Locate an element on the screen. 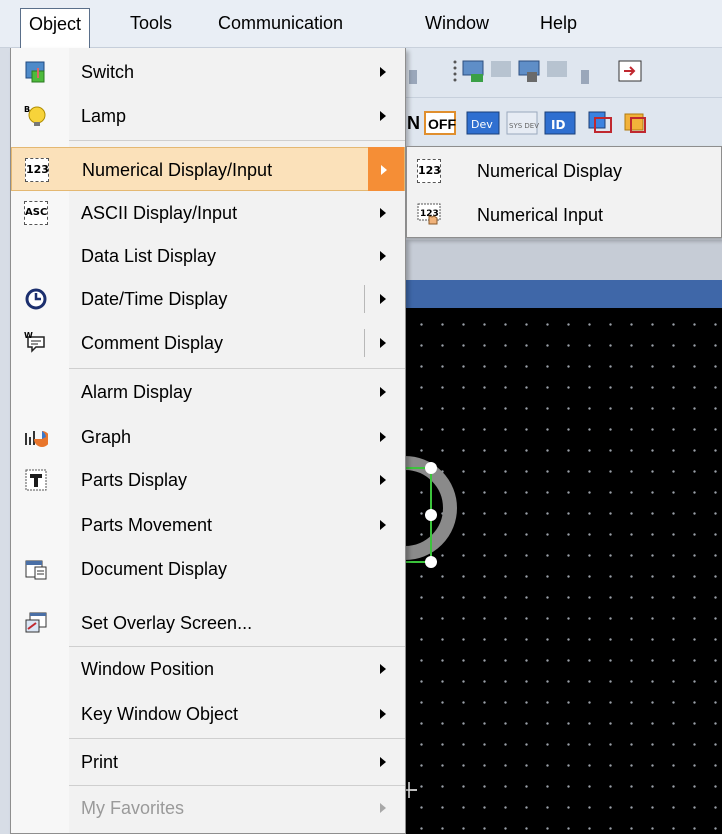  send-back-icon is located at coordinates (635, 123).